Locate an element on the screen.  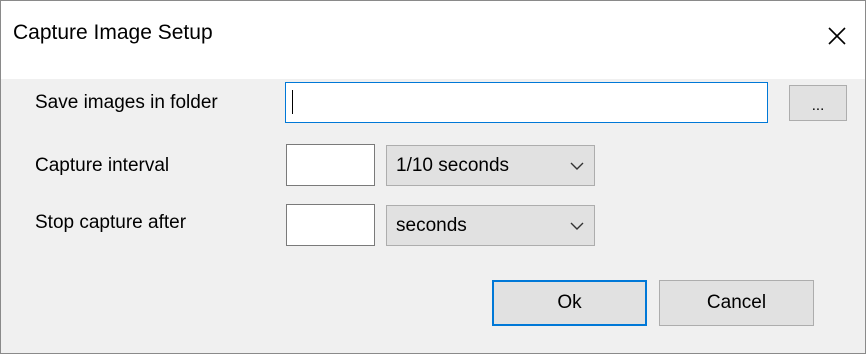
dialog-title: Capture Image Setup is located at coordinates (113, 32).